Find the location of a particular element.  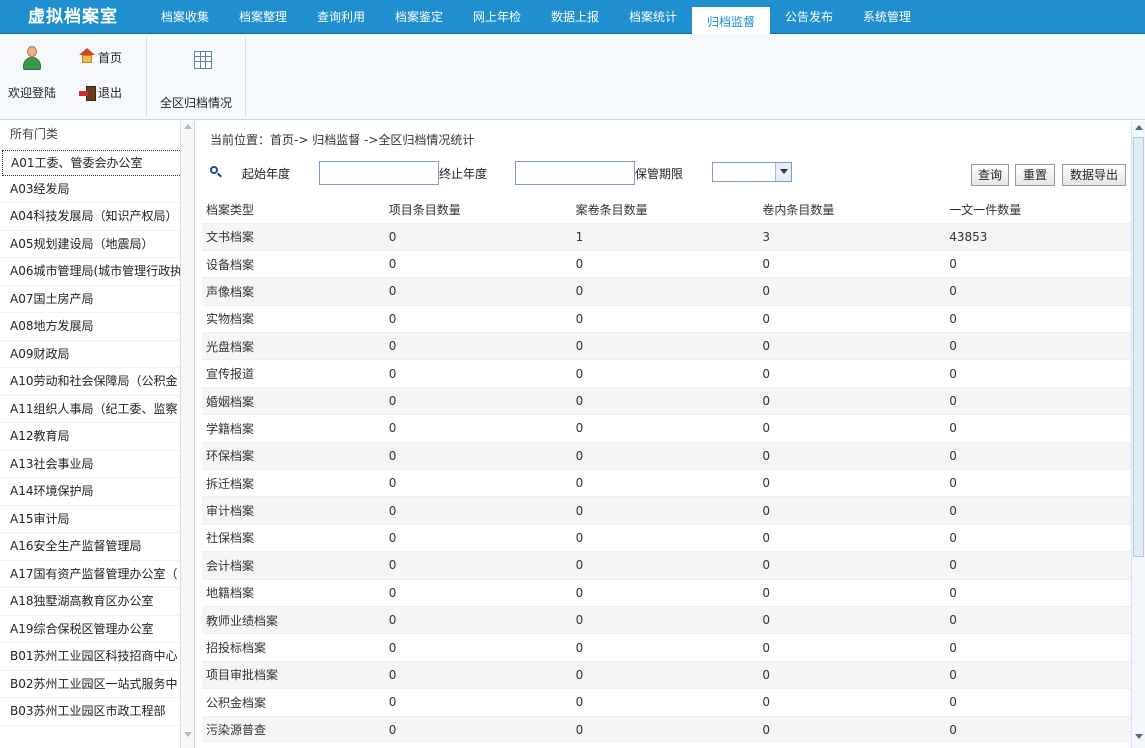

retention-select is located at coordinates (752, 172).